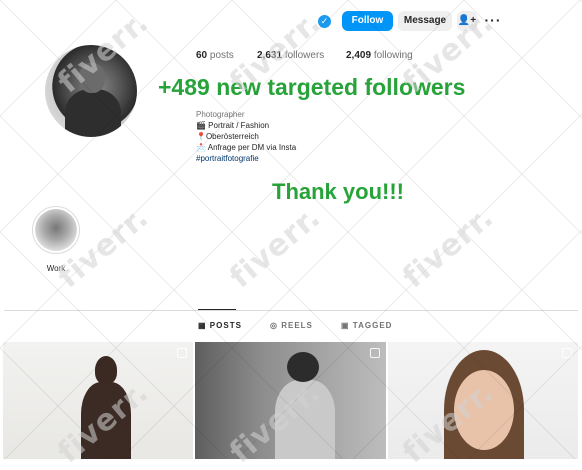 The height and width of the screenshot is (470, 582). What do you see at coordinates (291, 310) in the screenshot?
I see `tabs-divider` at bounding box center [291, 310].